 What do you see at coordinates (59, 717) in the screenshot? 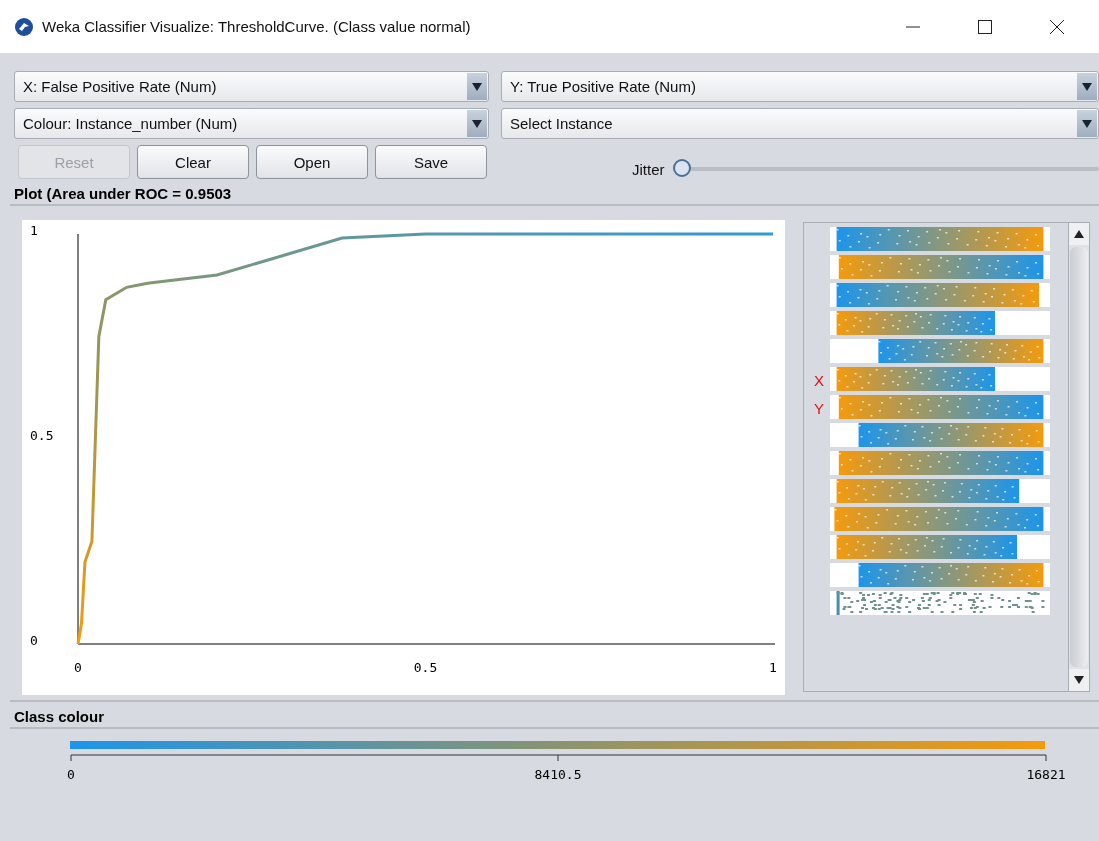
I see `class-colour-title: Class colour` at bounding box center [59, 717].